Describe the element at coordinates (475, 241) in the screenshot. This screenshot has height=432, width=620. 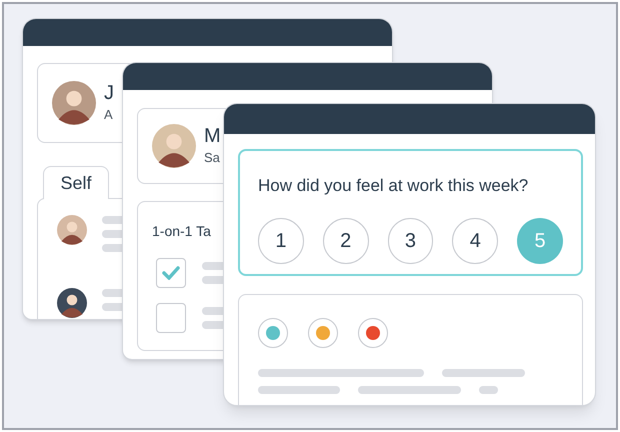
I see `rating-option: 4` at that location.